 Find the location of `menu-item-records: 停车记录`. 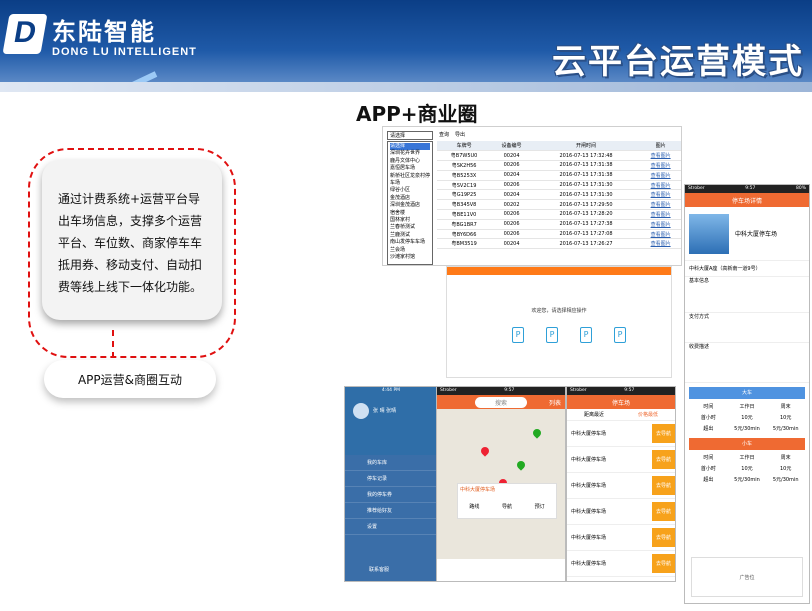

menu-item-records: 停车记录 is located at coordinates (391, 479).